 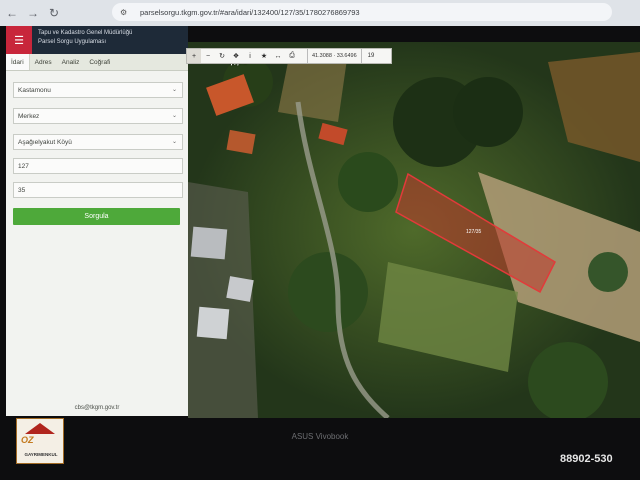 I want to click on tab-idari: İdari, so click(x=18, y=62).